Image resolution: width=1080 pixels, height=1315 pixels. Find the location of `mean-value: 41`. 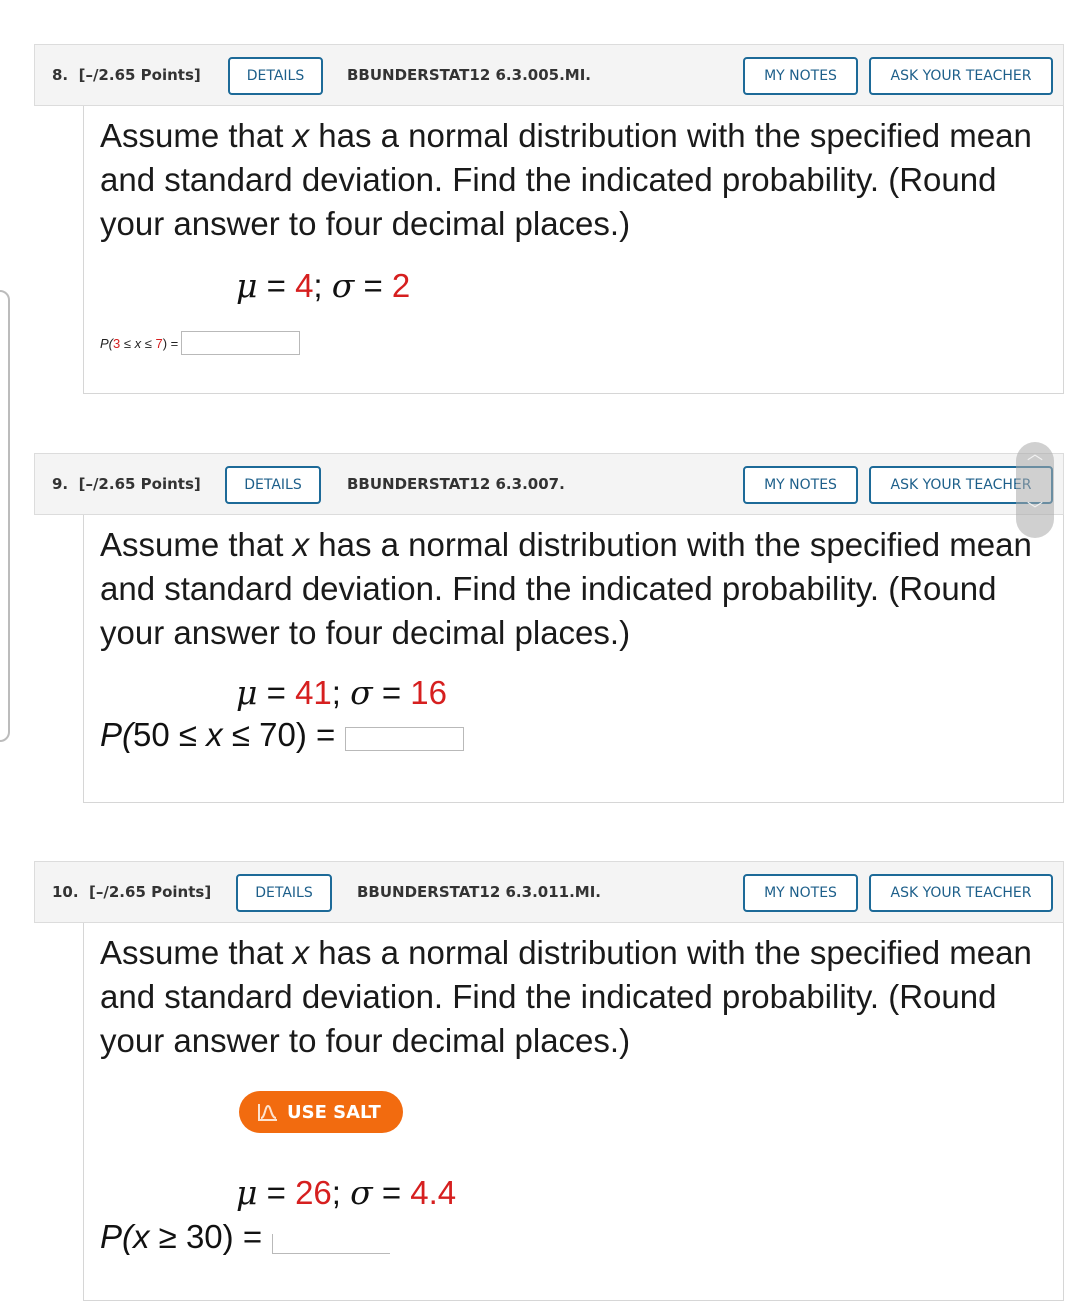

mean-value: 41 is located at coordinates (313, 692).